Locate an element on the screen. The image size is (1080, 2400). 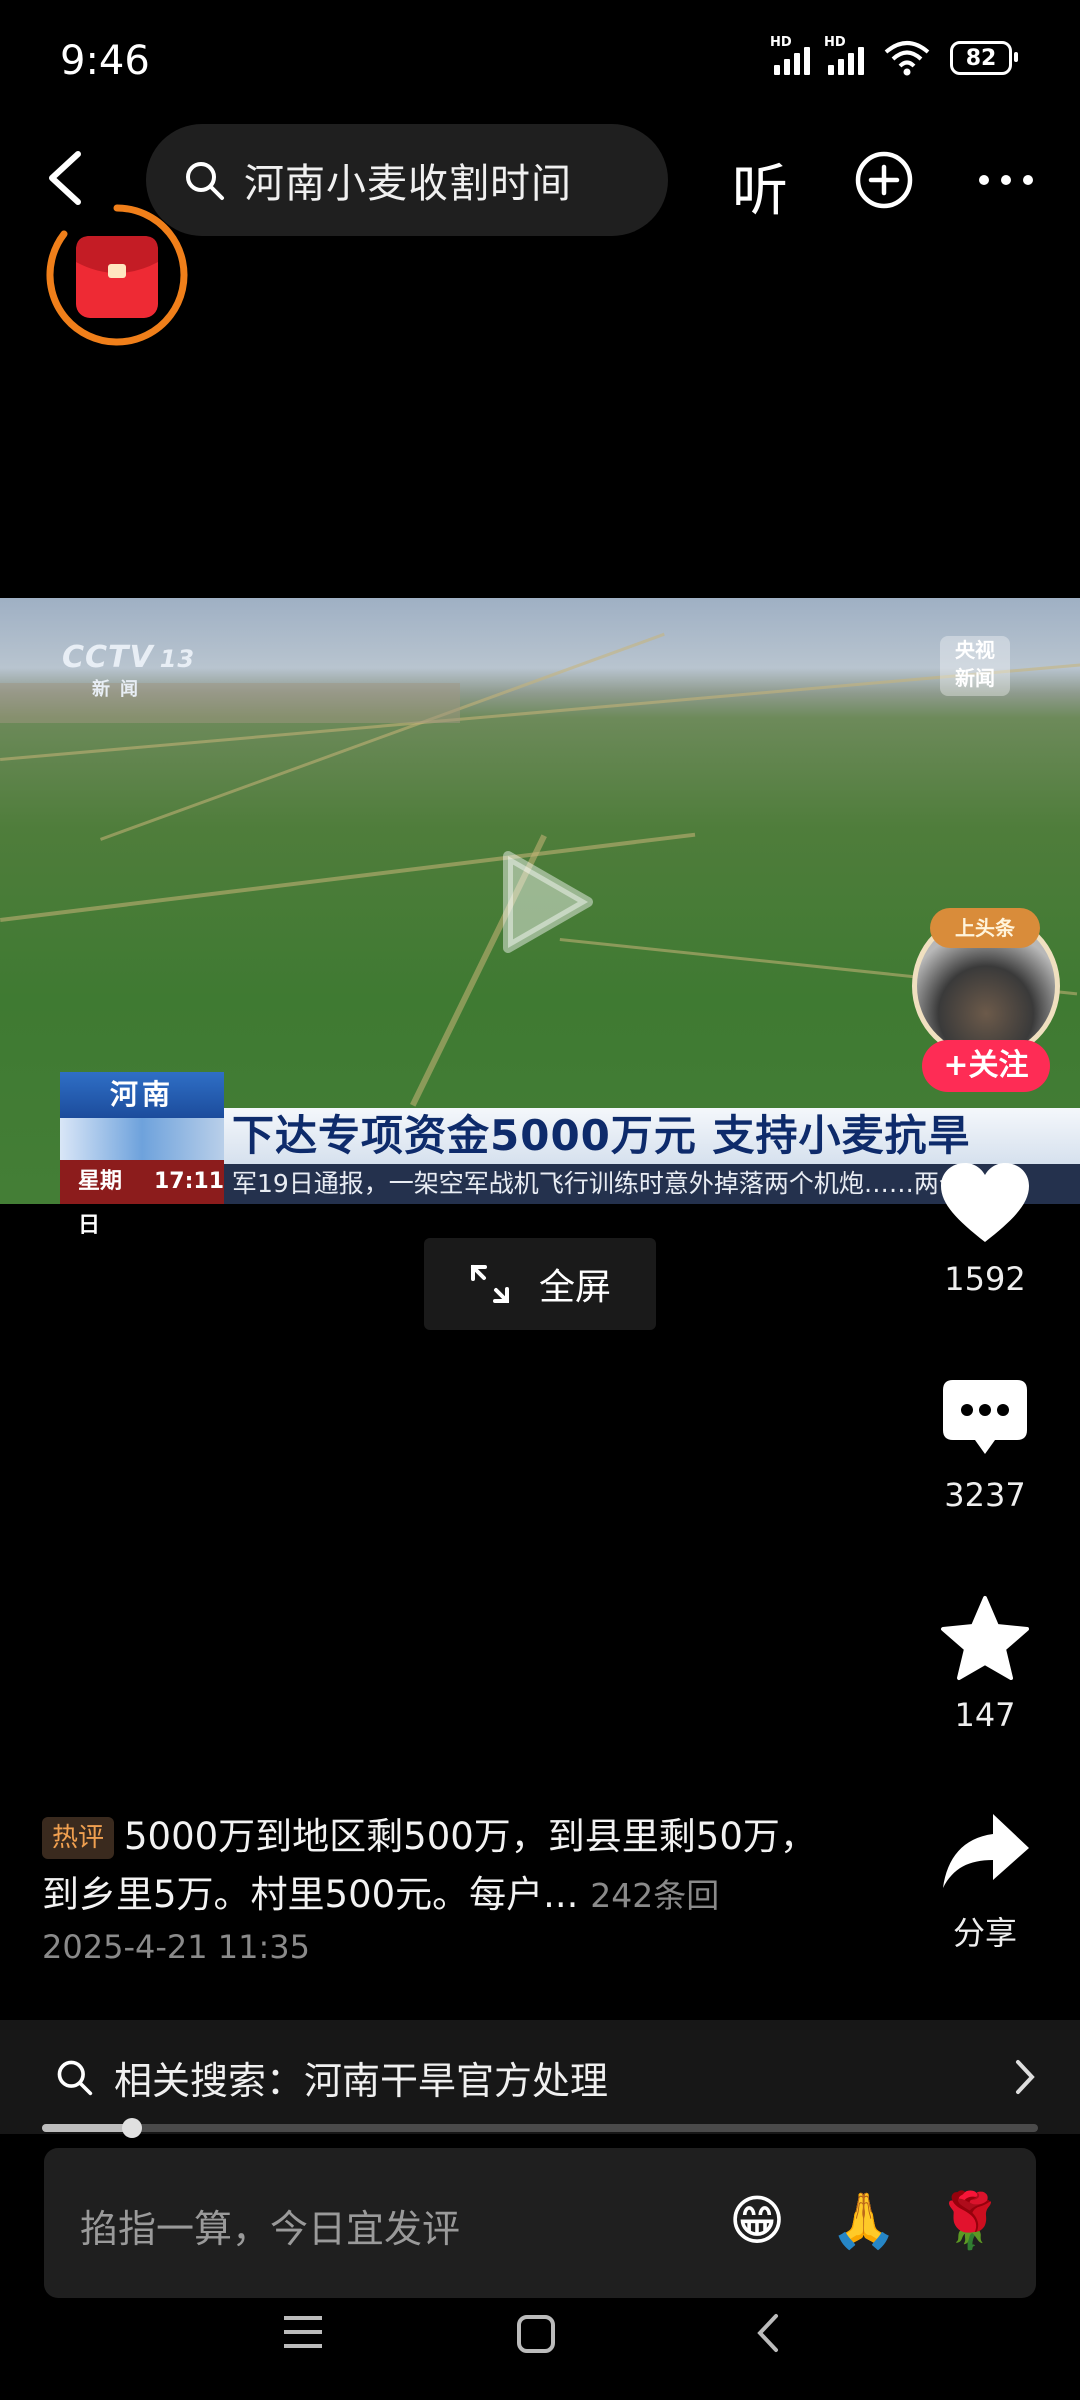
grin-emoji-icon: 😁 is located at coordinates (757, 2221).